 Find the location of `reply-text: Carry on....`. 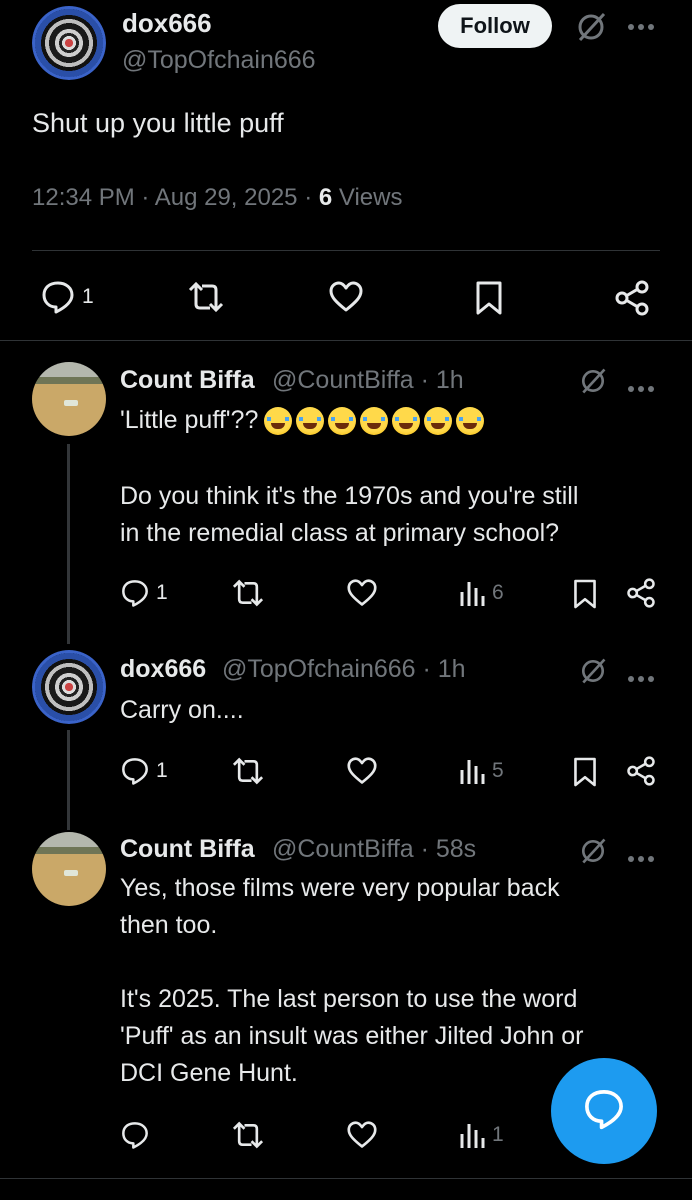

reply-text: Carry on.... is located at coordinates (182, 710).